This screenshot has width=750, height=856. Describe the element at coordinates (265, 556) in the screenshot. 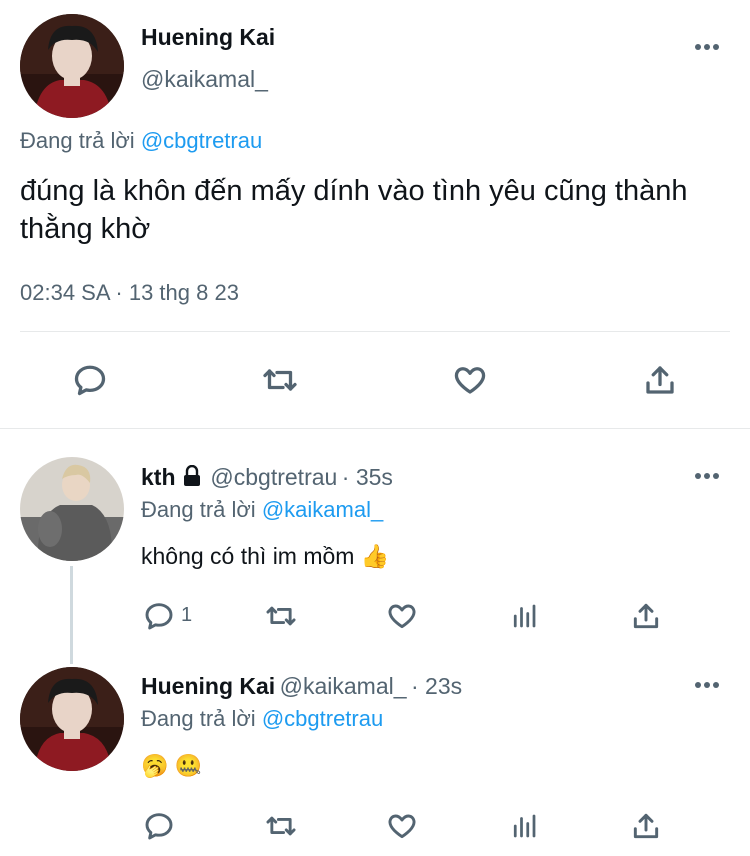

I see `reply-text: không có thì im mồm 👍` at that location.